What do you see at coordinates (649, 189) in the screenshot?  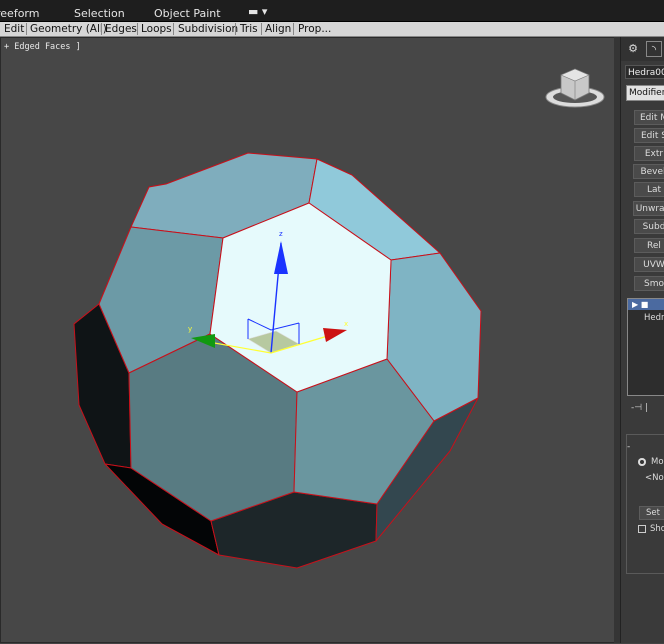 I see `lattice-button: Lat` at bounding box center [649, 189].